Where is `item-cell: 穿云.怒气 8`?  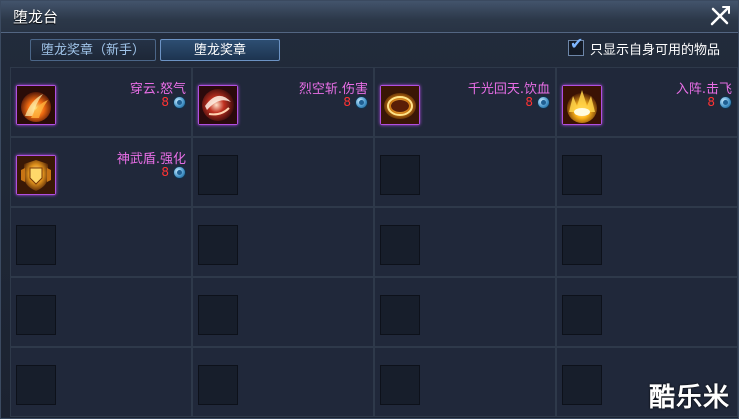 item-cell: 穿云.怒气 8 is located at coordinates (101, 102).